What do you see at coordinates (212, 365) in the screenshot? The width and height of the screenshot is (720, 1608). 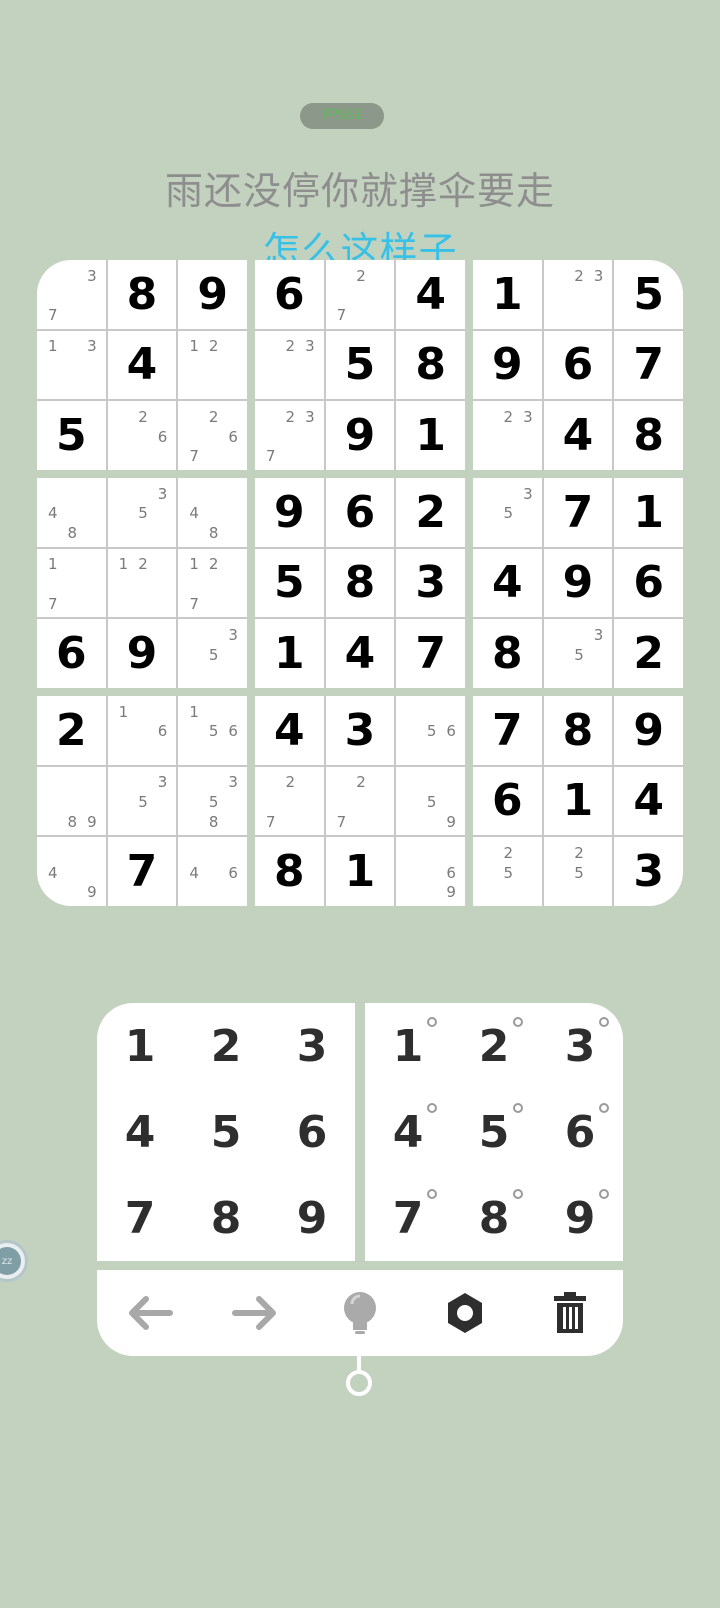 I see `sudoku-cell: 12` at bounding box center [212, 365].